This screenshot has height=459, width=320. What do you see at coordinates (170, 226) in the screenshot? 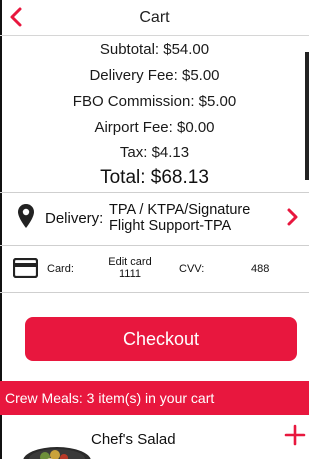
I see `delivery-value-line2: Flight Support-TPA` at bounding box center [170, 226].